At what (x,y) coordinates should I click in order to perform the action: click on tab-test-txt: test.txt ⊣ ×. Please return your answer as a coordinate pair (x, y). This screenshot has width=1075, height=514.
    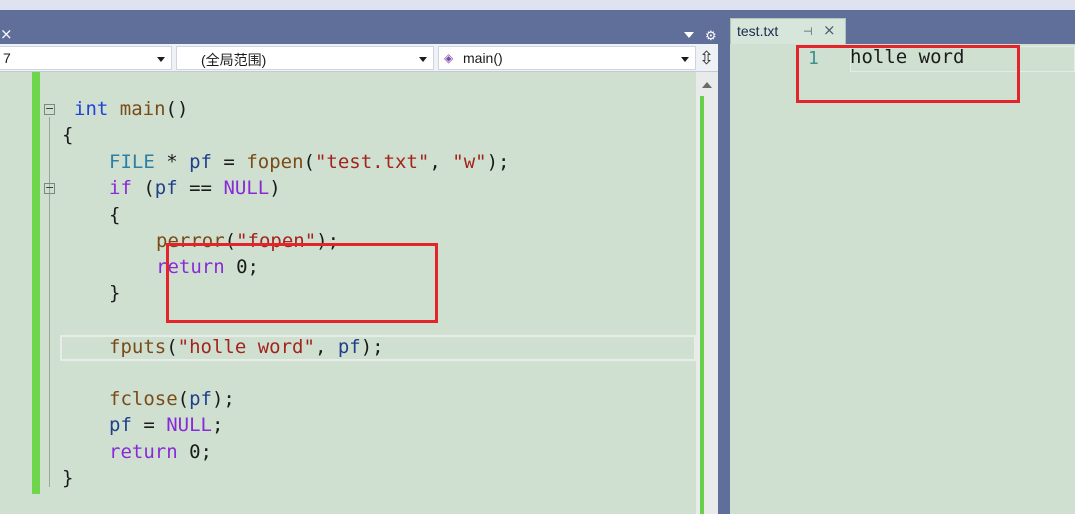
    Looking at the image, I should click on (788, 31).